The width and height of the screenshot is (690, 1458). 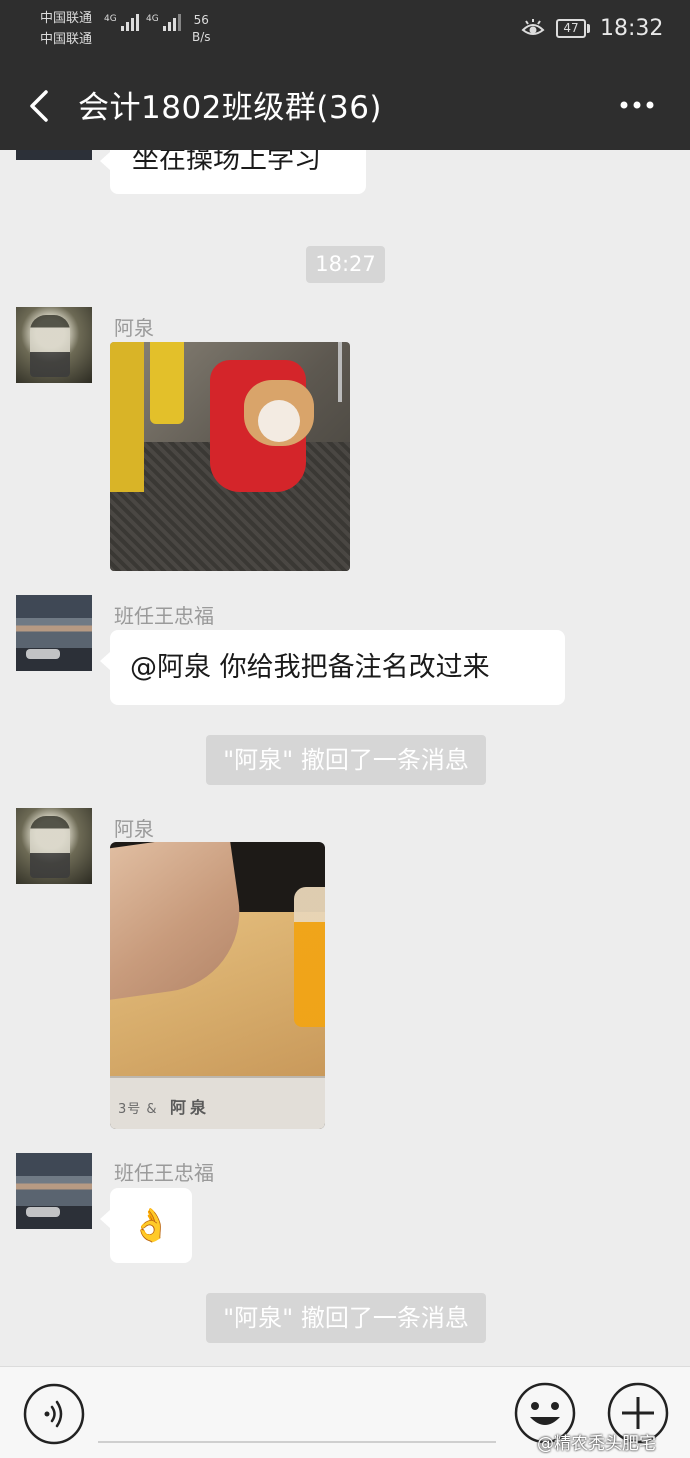 What do you see at coordinates (345, 264) in the screenshot?
I see `time-divider: 18:27` at bounding box center [345, 264].